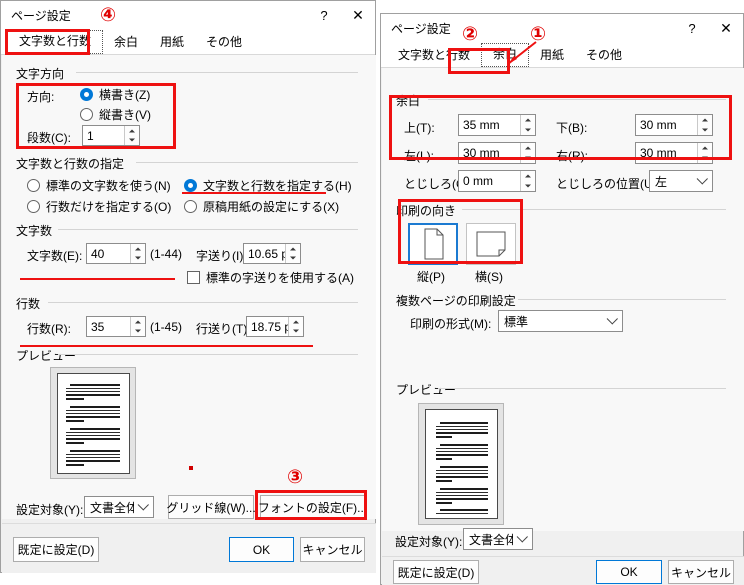  Describe the element at coordinates (221, 256) in the screenshot. I see `label-char-pitch: 字送り(I):` at that location.